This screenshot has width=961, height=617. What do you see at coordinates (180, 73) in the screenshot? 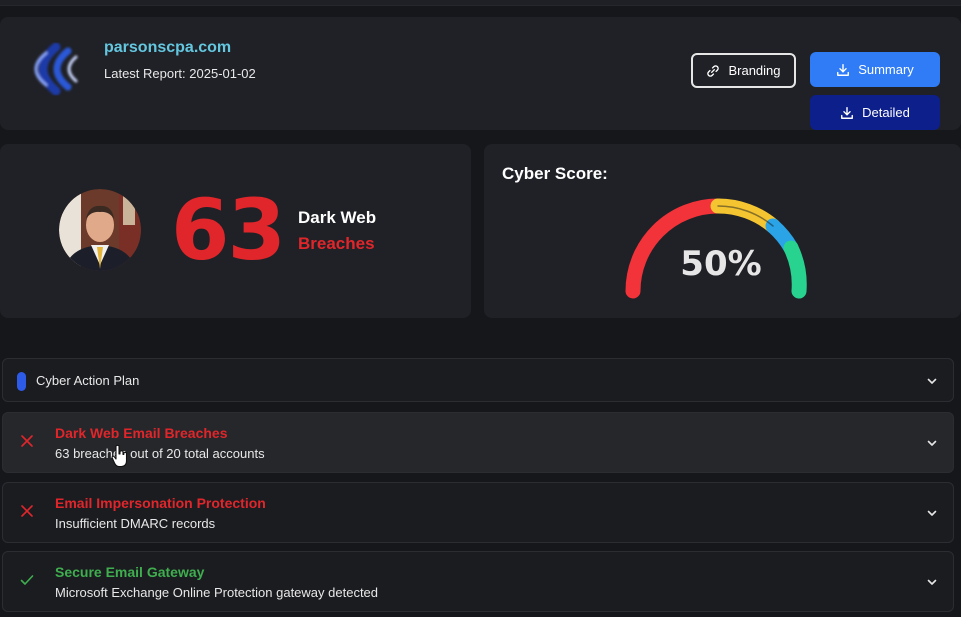
I see `latest-report-date: Latest Report: 2025-01-02` at bounding box center [180, 73].